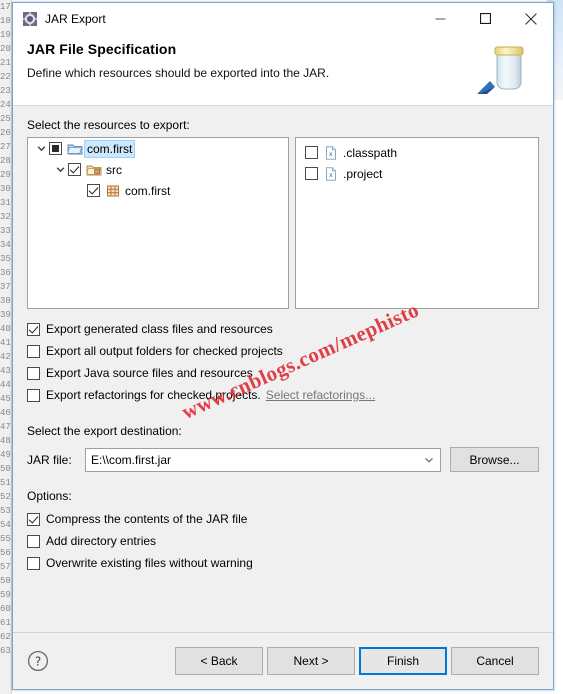 This screenshot has height=694, width=563. I want to click on minimize-icon, so click(440, 18).